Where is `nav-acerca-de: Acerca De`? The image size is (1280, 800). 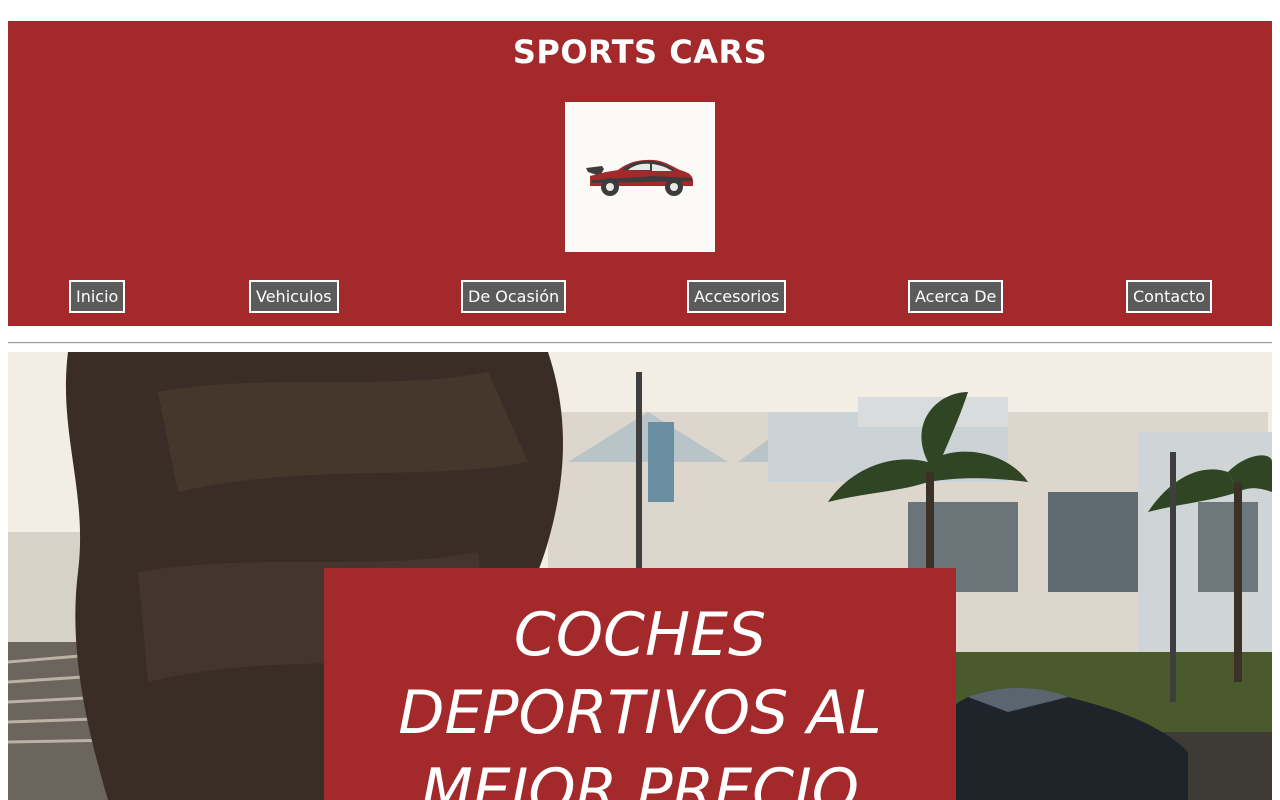 nav-acerca-de: Acerca De is located at coordinates (956, 296).